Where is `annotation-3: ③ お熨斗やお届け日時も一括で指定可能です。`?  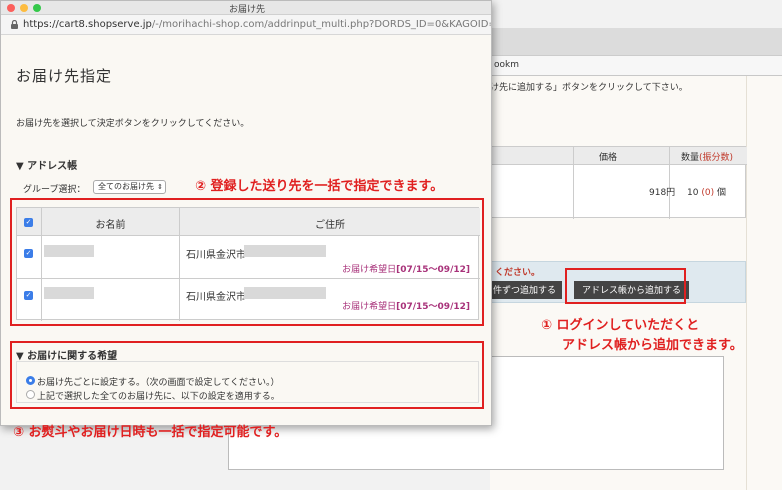
annotation-3: ③ お熨斗やお届け日時も一括で指定可能です。 is located at coordinates (150, 432).